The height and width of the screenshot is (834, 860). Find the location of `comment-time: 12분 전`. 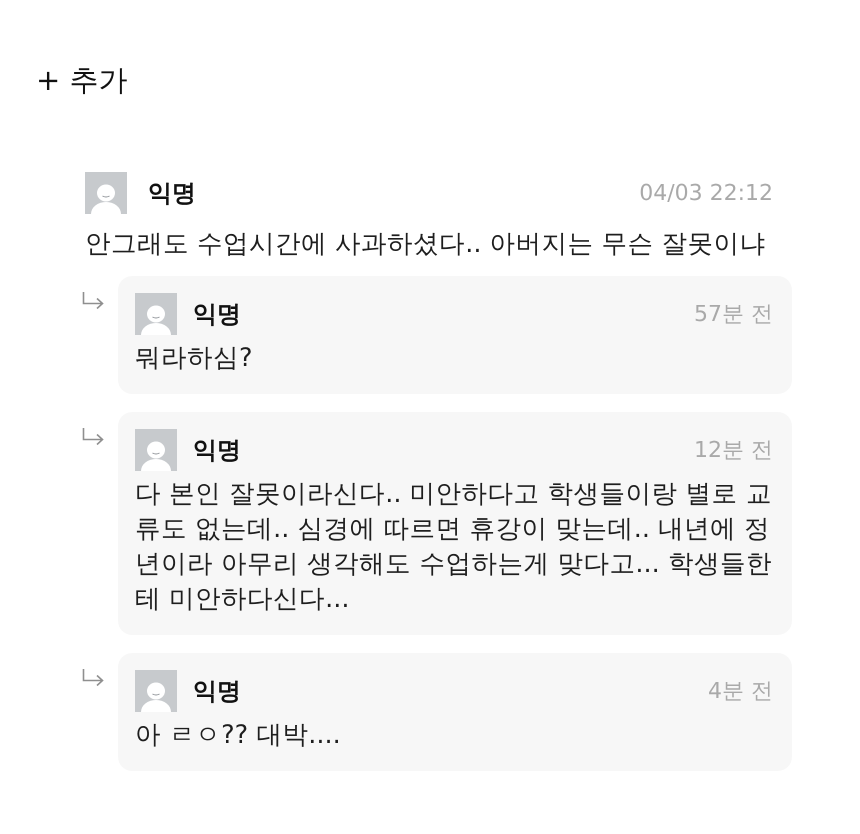

comment-time: 12분 전 is located at coordinates (733, 451).